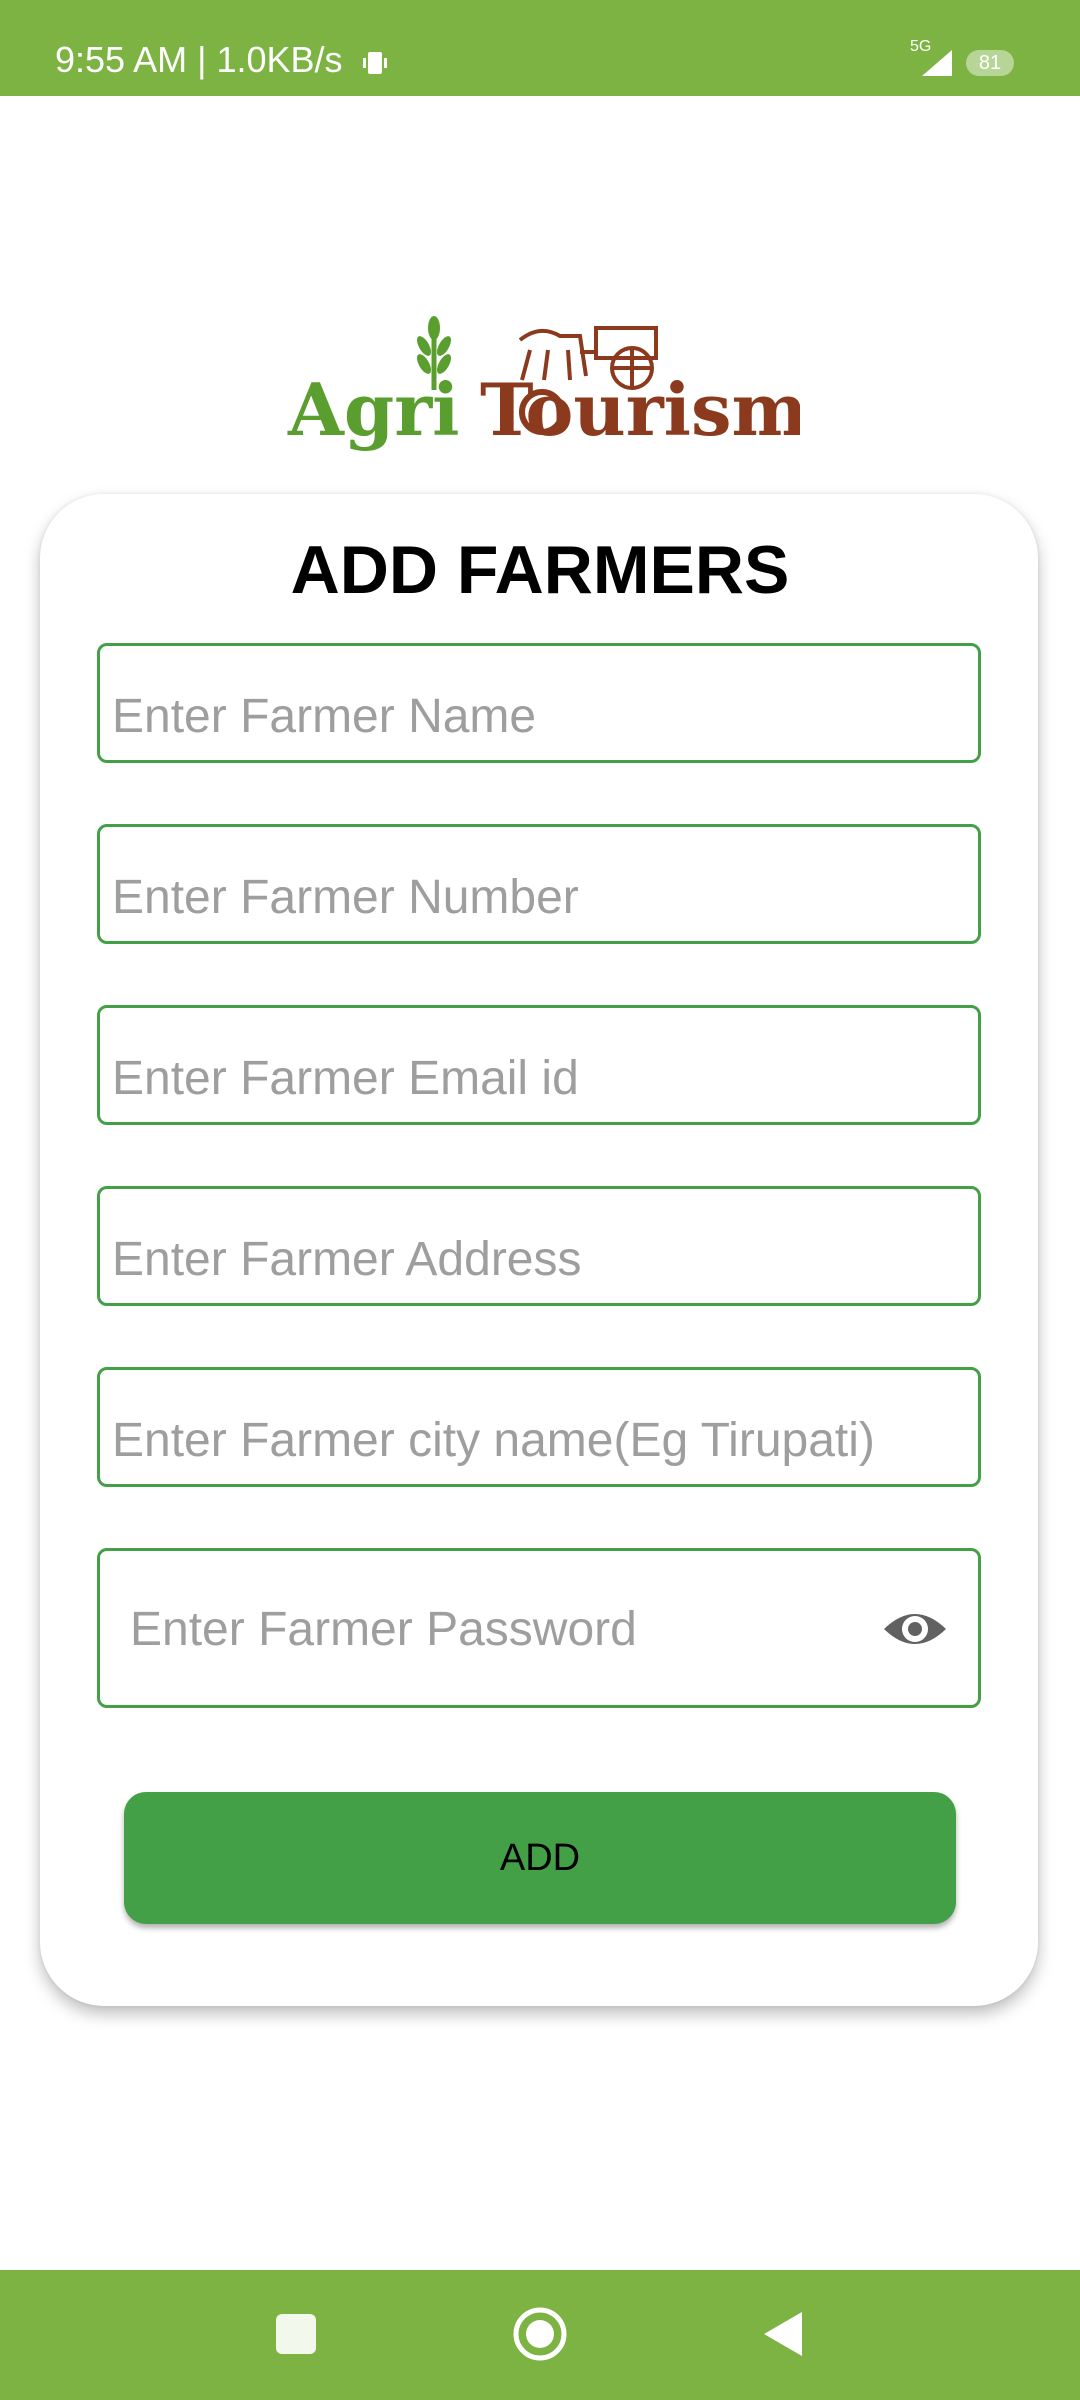  I want to click on visibility-toggle-icon, so click(915, 1629).